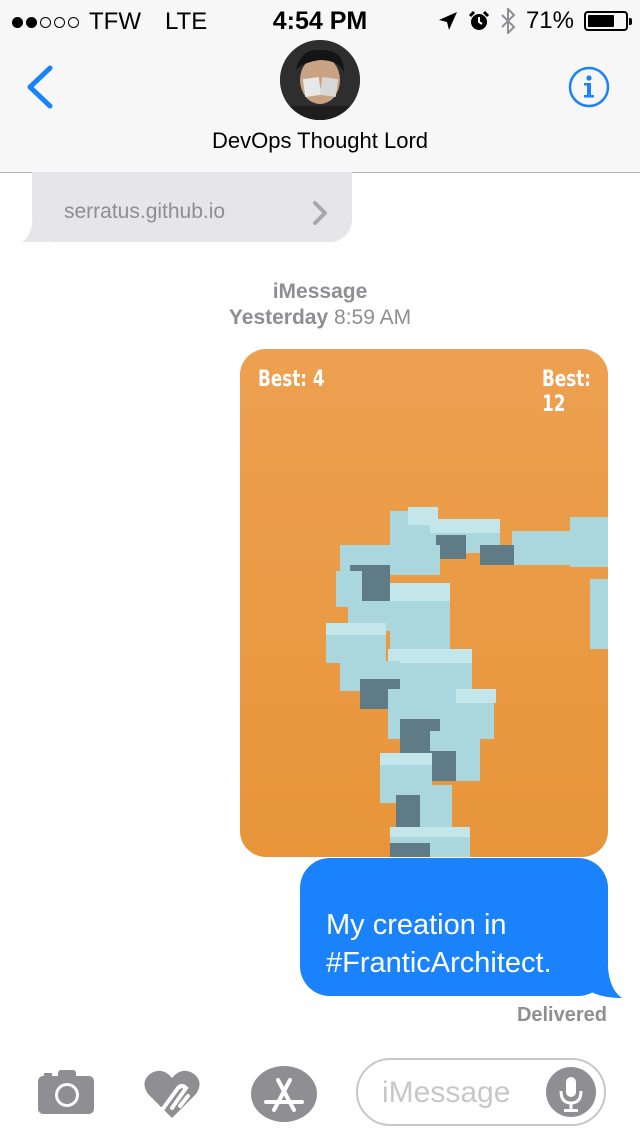 This screenshot has height=1136, width=640. I want to click on info-icon, so click(589, 87).